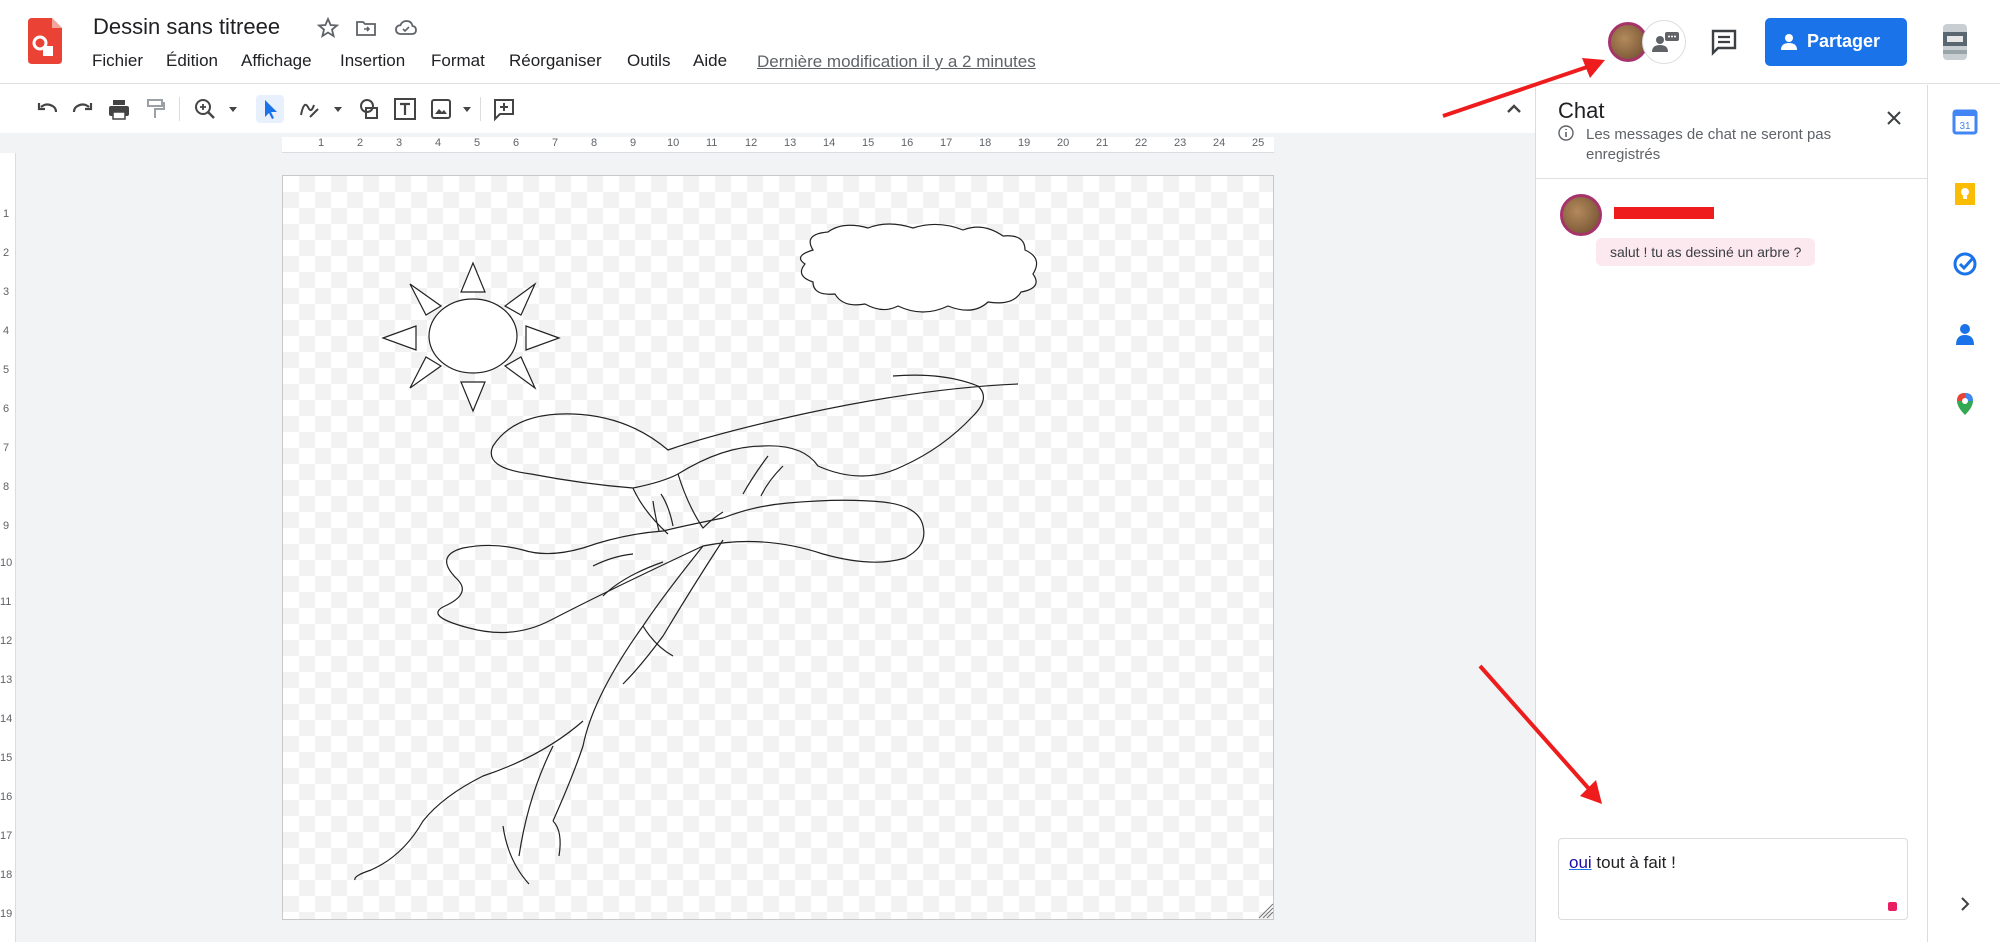 The image size is (2000, 942). What do you see at coordinates (633, 143) in the screenshot?
I see `ruler-tick-label: 9` at bounding box center [633, 143].